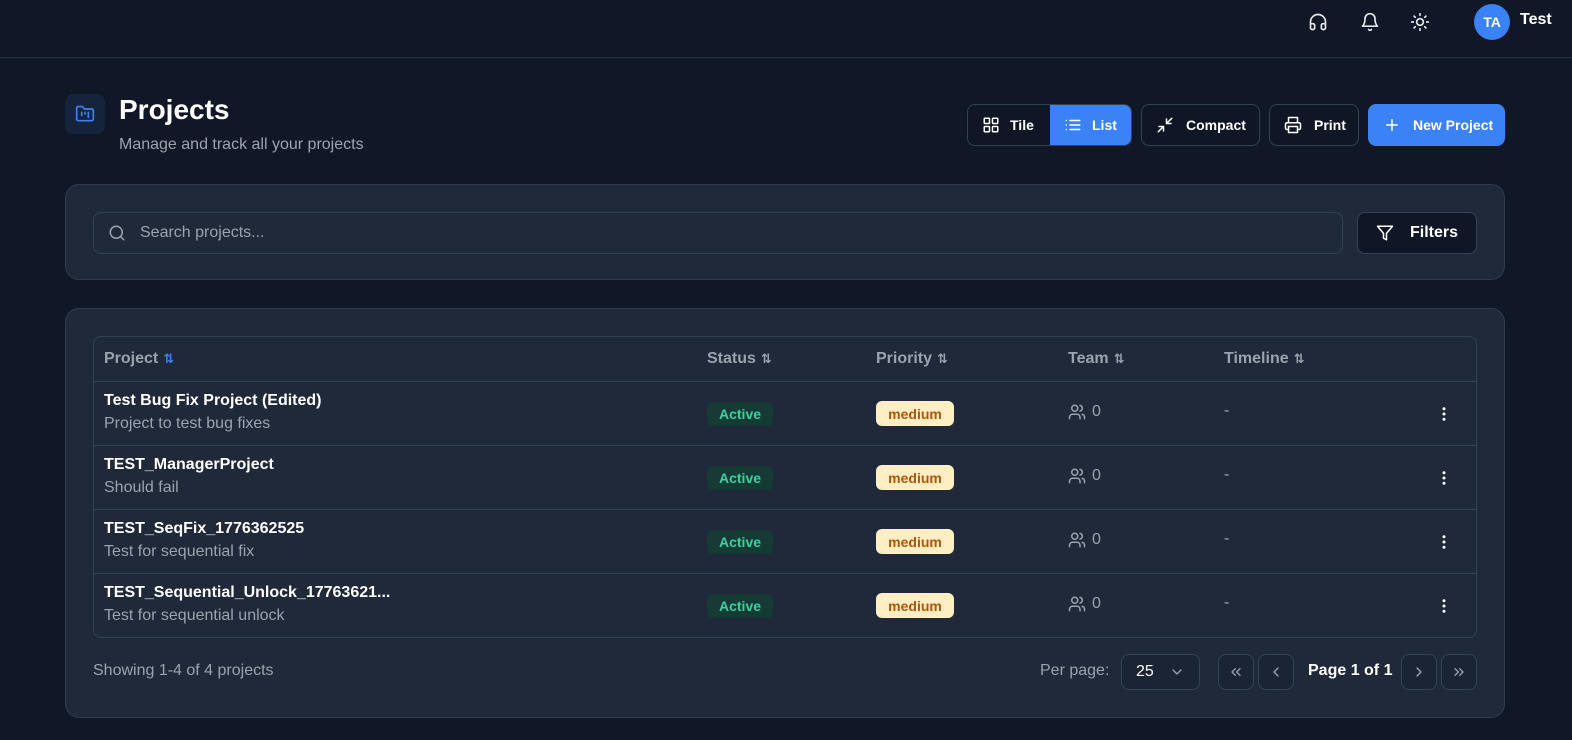 The height and width of the screenshot is (740, 1572). I want to click on tile-view-label: Tile, so click(1022, 125).